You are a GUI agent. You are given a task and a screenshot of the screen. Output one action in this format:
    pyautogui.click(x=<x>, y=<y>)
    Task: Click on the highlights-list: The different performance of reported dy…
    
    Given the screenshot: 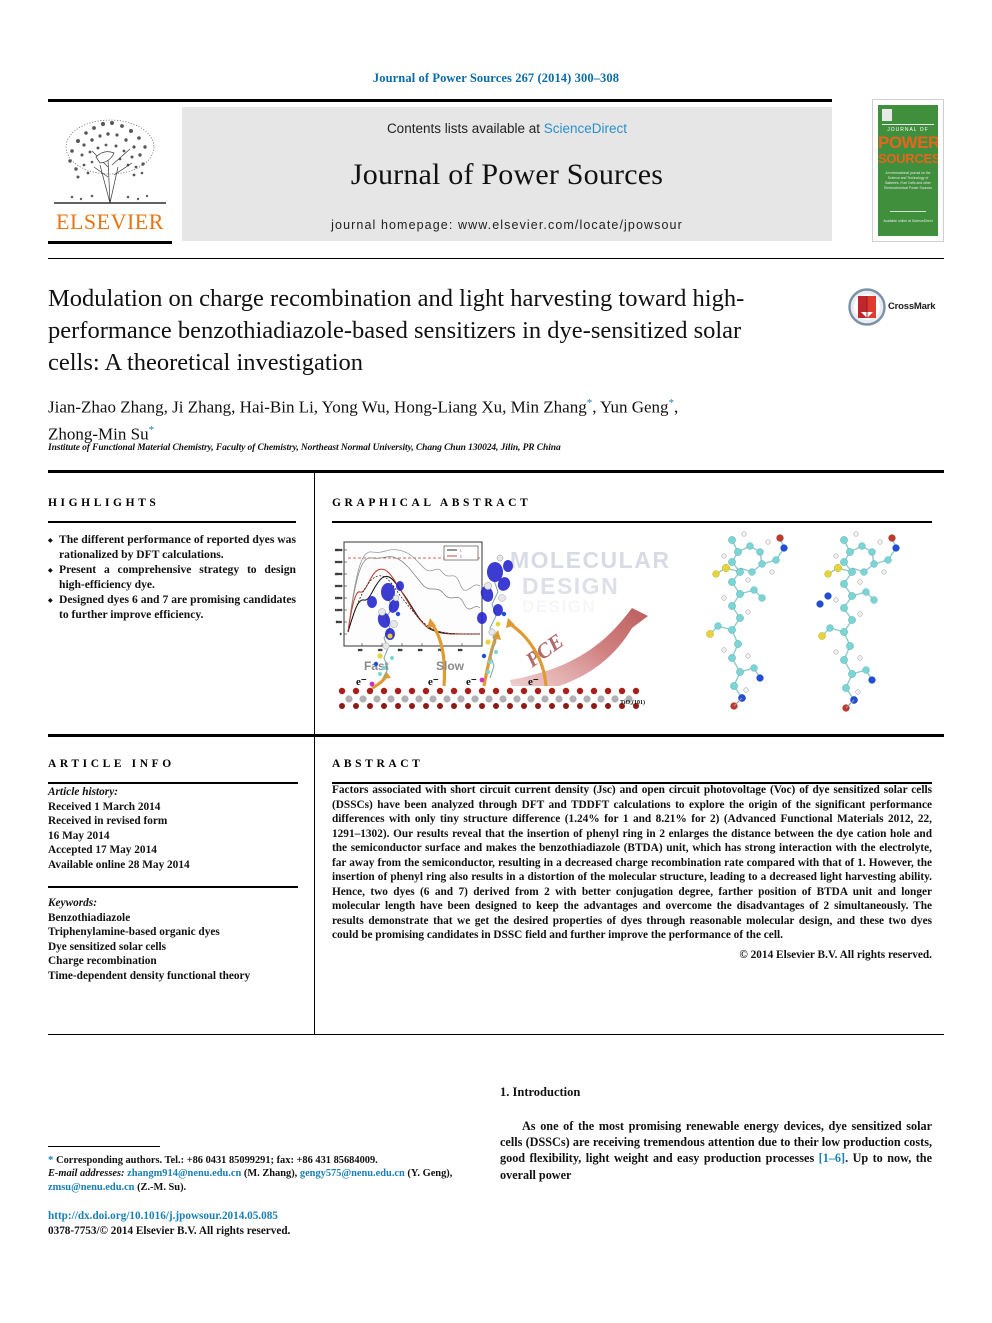 What is the action you would take?
    pyautogui.click(x=172, y=578)
    